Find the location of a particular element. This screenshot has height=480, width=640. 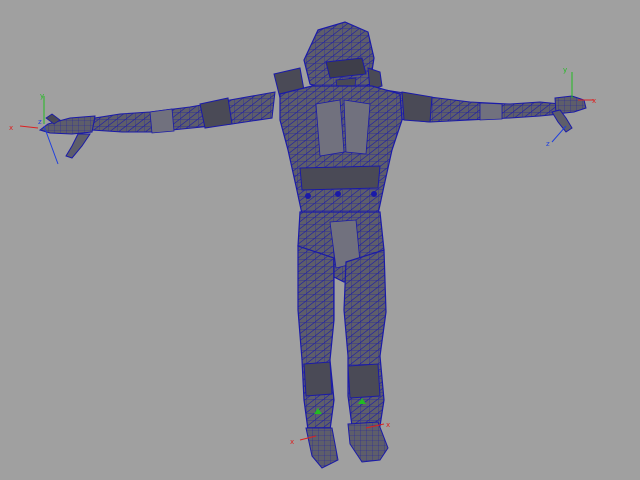

x-axis-handle is located at coordinates (29, 127).